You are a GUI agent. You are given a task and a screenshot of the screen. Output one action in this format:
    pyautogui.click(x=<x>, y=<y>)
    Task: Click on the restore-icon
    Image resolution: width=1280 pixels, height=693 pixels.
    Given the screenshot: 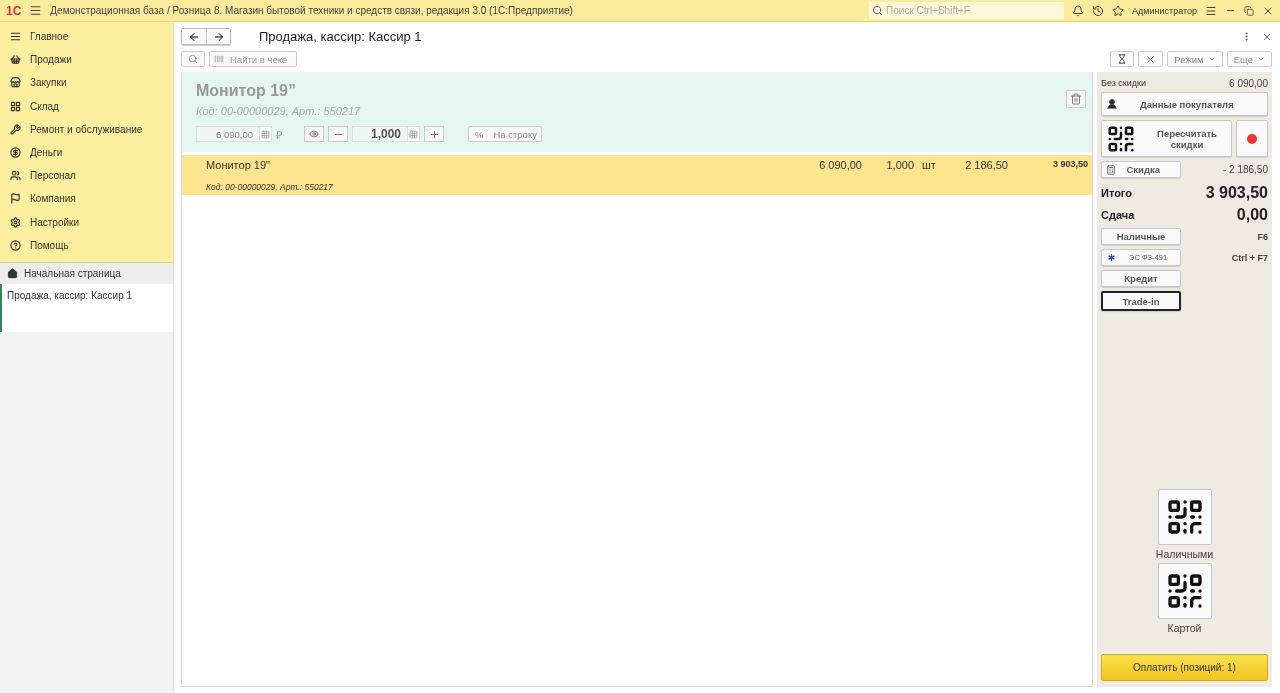 What is the action you would take?
    pyautogui.click(x=1249, y=10)
    